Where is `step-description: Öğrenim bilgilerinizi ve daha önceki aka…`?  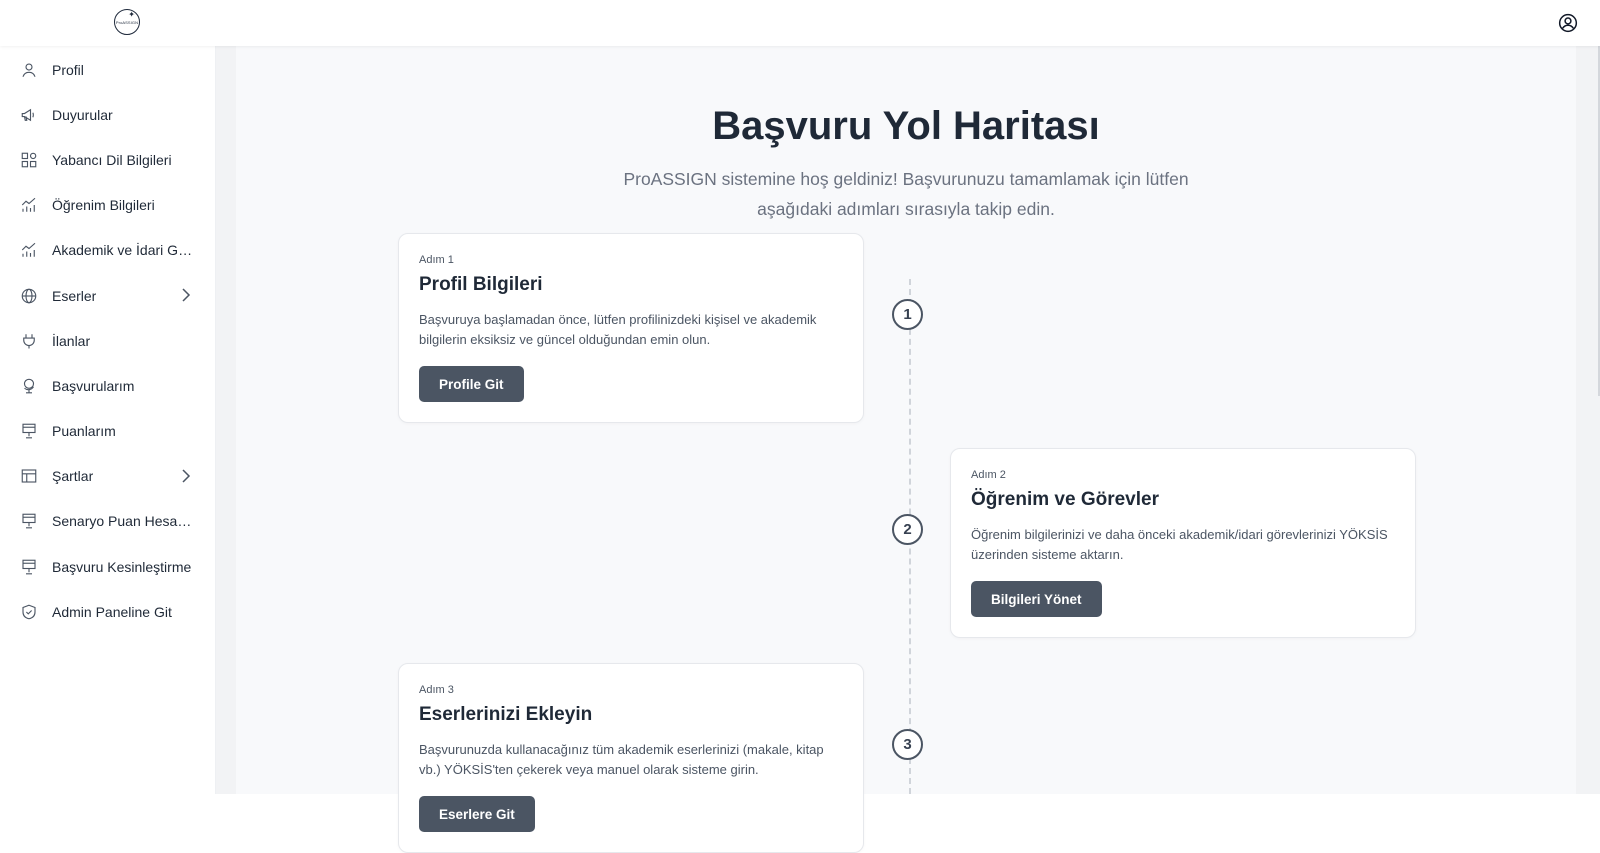
step-description: Öğrenim bilgilerinizi ve daha önceki aka… is located at coordinates (1179, 544).